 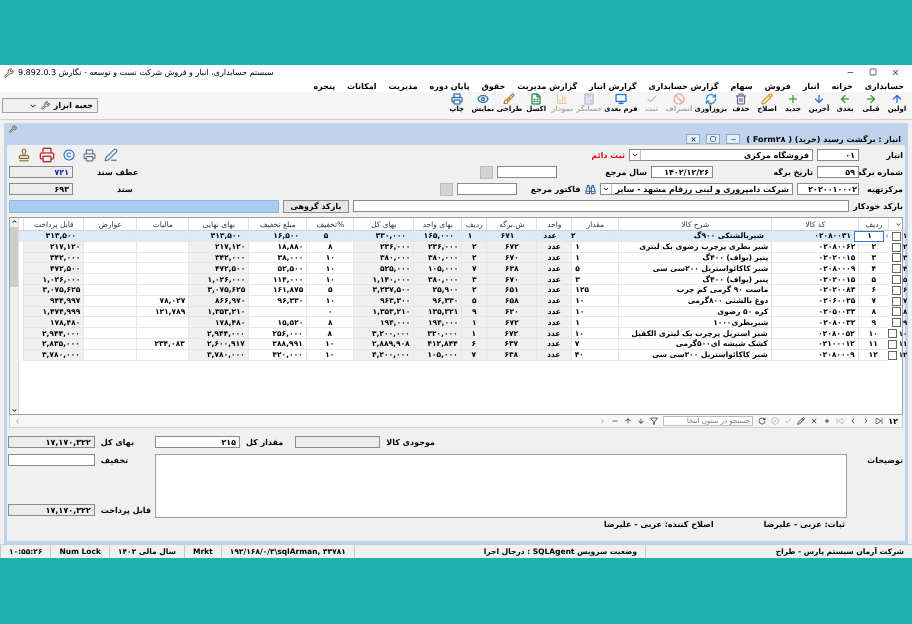 What do you see at coordinates (125, 510) in the screenshot?
I see `field-label: قابل پرداخت` at bounding box center [125, 510].